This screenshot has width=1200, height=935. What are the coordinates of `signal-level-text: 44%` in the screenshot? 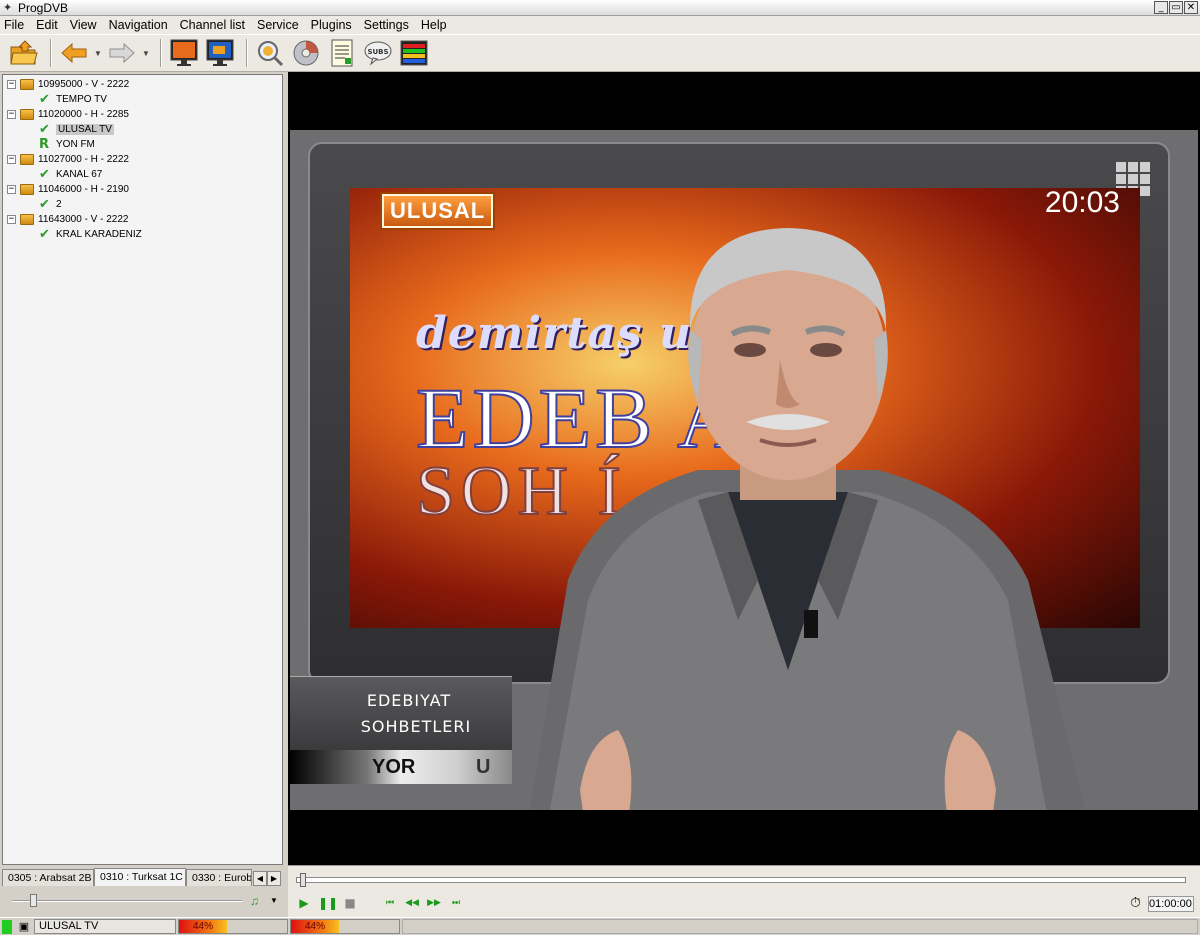 It's located at (203, 926).